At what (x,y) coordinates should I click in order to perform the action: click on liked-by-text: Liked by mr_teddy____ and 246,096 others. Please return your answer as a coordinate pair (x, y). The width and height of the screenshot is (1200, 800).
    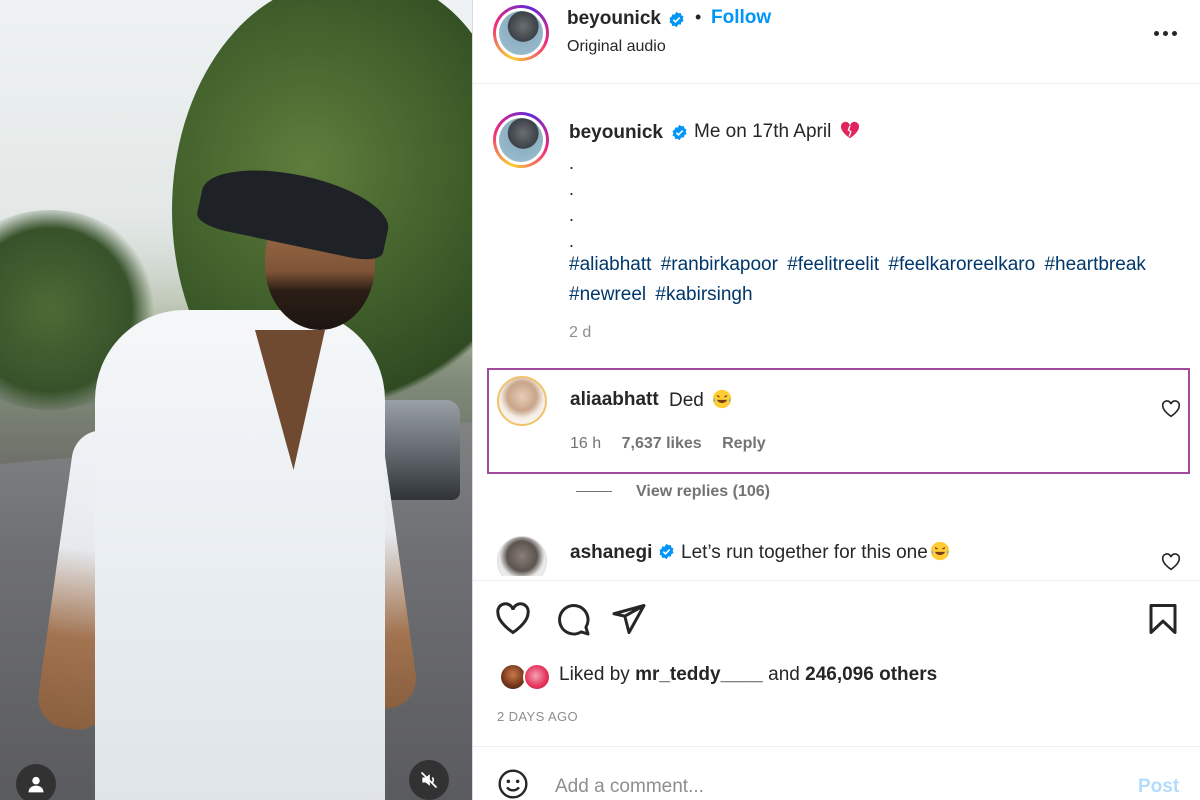
    Looking at the image, I should click on (748, 675).